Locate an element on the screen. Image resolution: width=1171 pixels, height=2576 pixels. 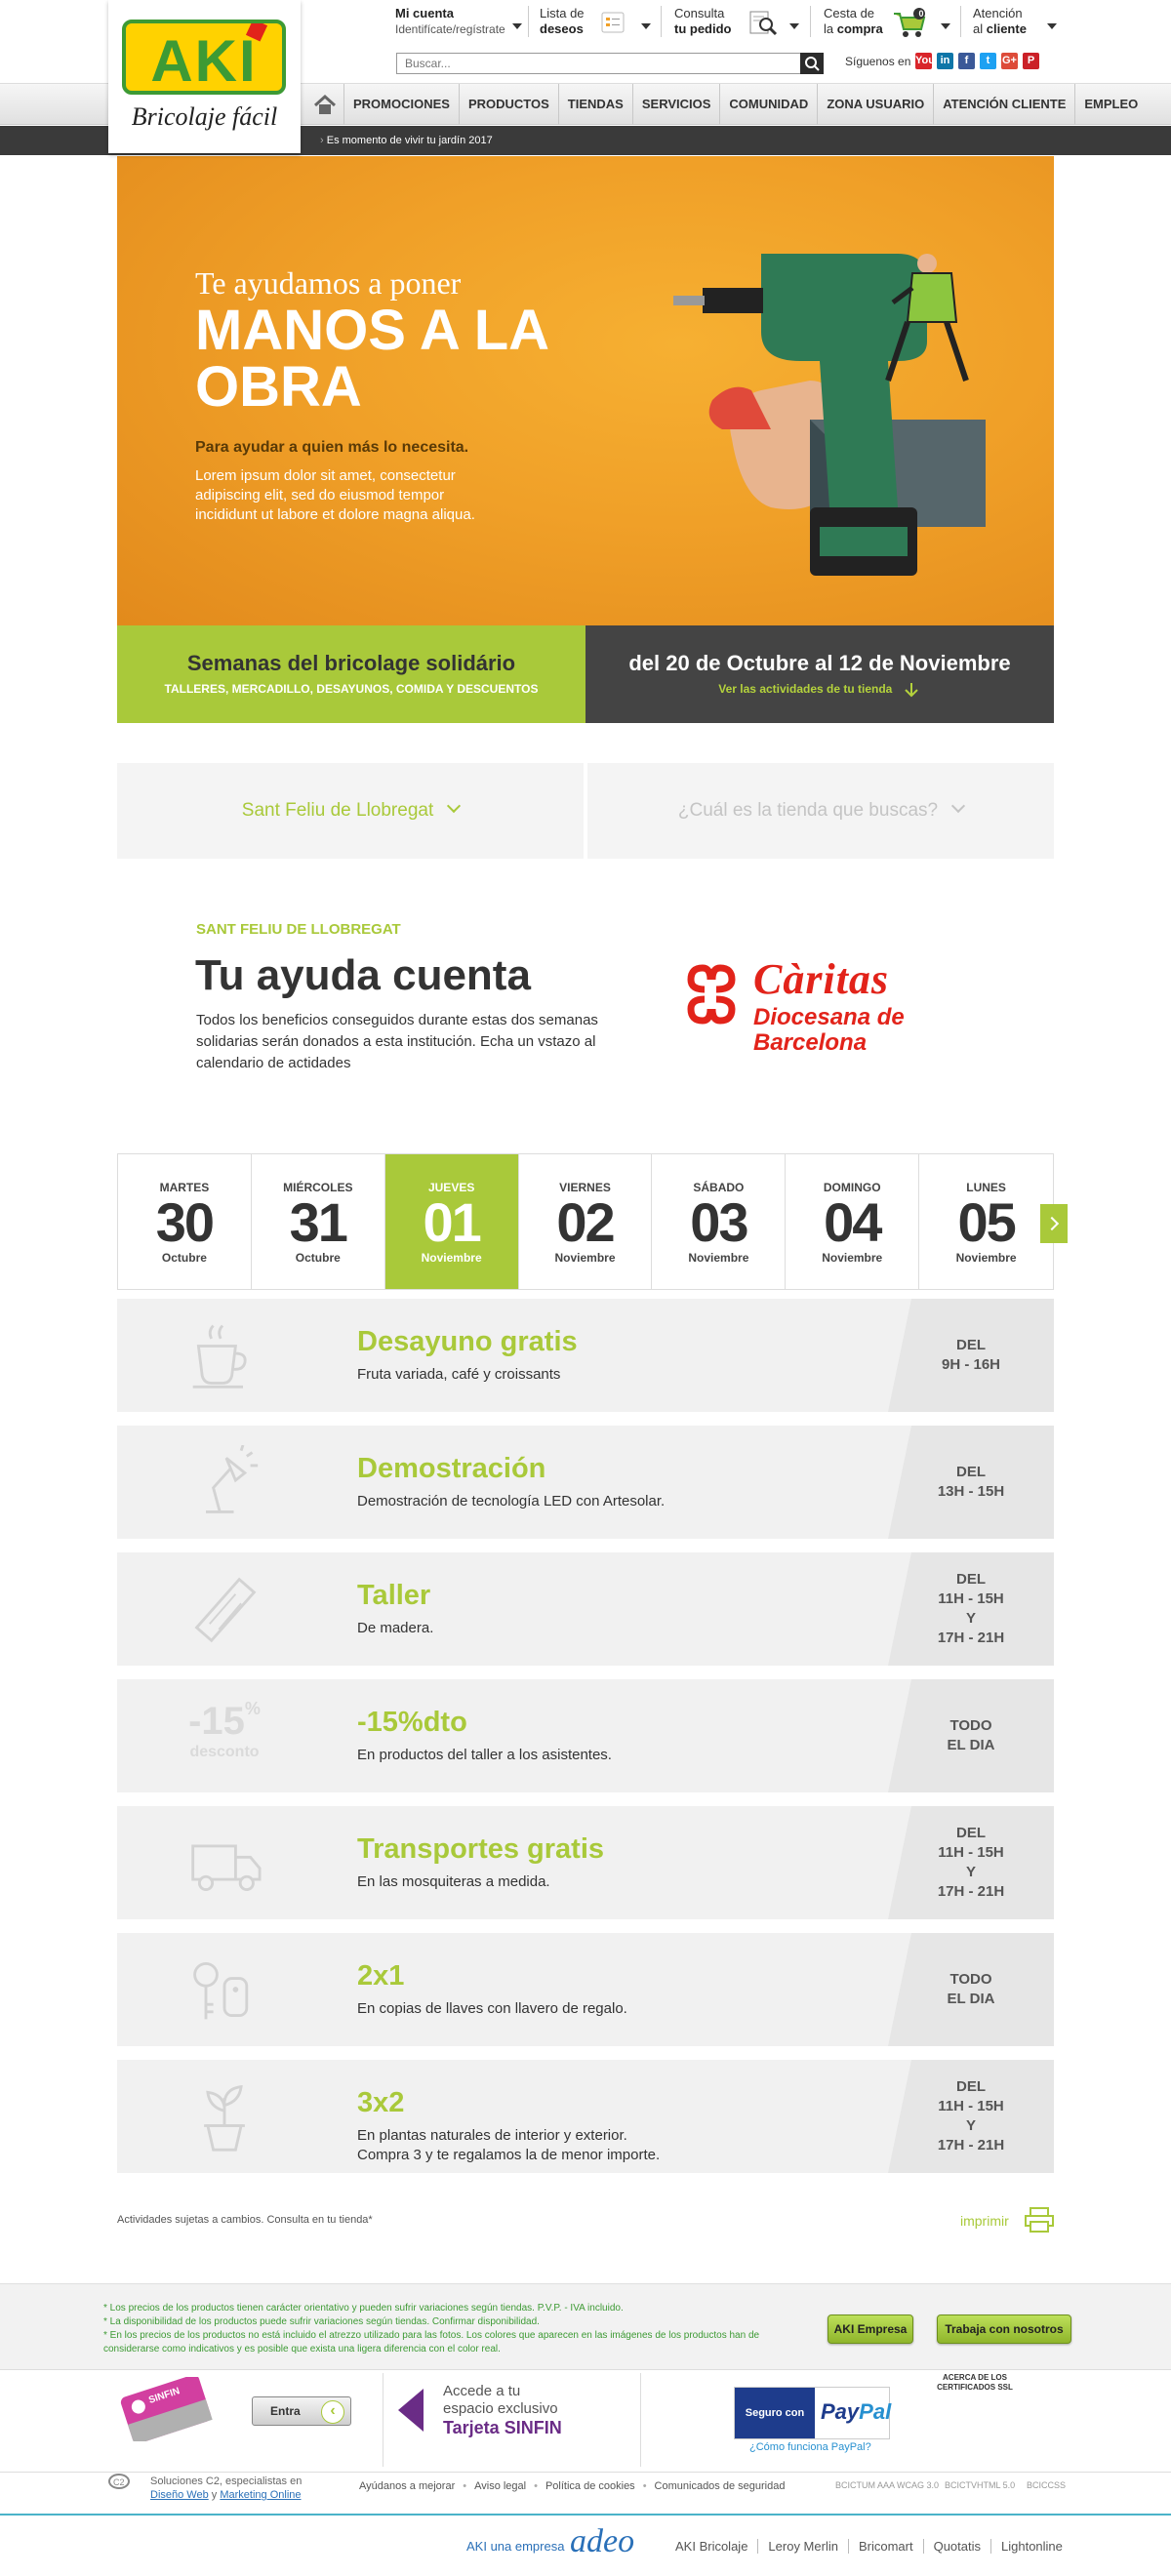
nav-item-7: EMPLEO is located at coordinates (1110, 104).